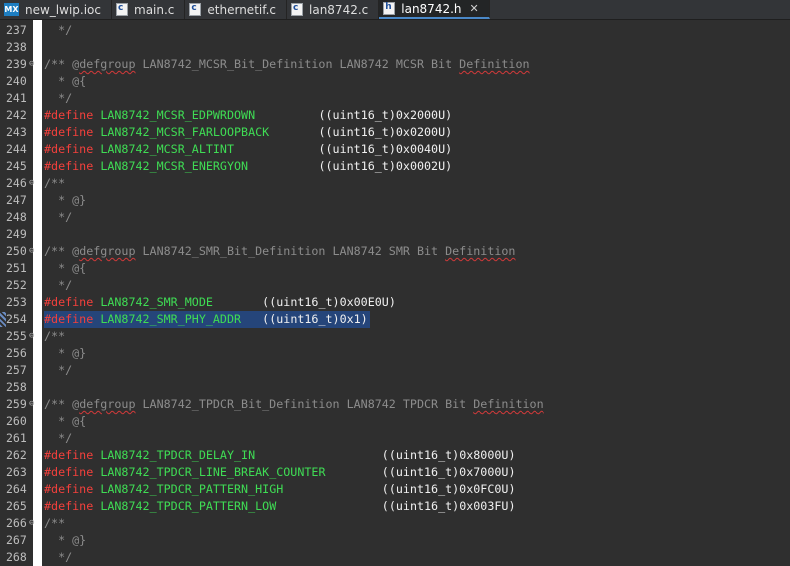 The height and width of the screenshot is (566, 790). I want to click on code-text: * @}, so click(65, 200).